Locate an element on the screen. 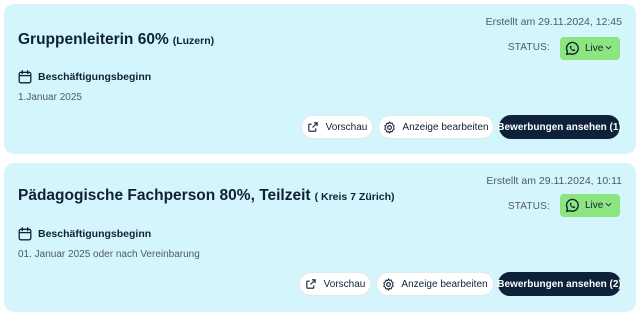 The image size is (640, 318). view-applications-label: Bewerbungen ansehen (1) is located at coordinates (559, 127).